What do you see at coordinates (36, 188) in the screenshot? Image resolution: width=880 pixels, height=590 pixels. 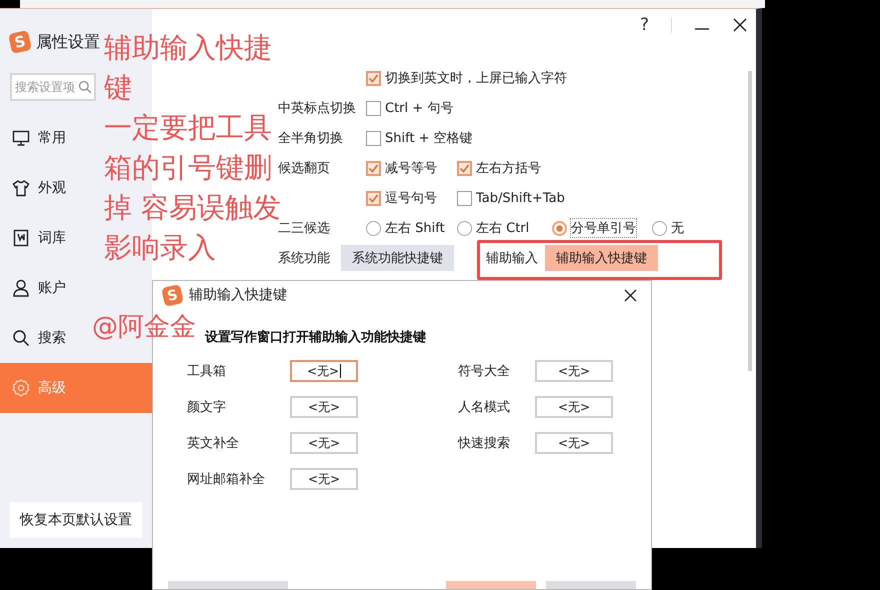 I see `sidebar-item: 外观` at bounding box center [36, 188].